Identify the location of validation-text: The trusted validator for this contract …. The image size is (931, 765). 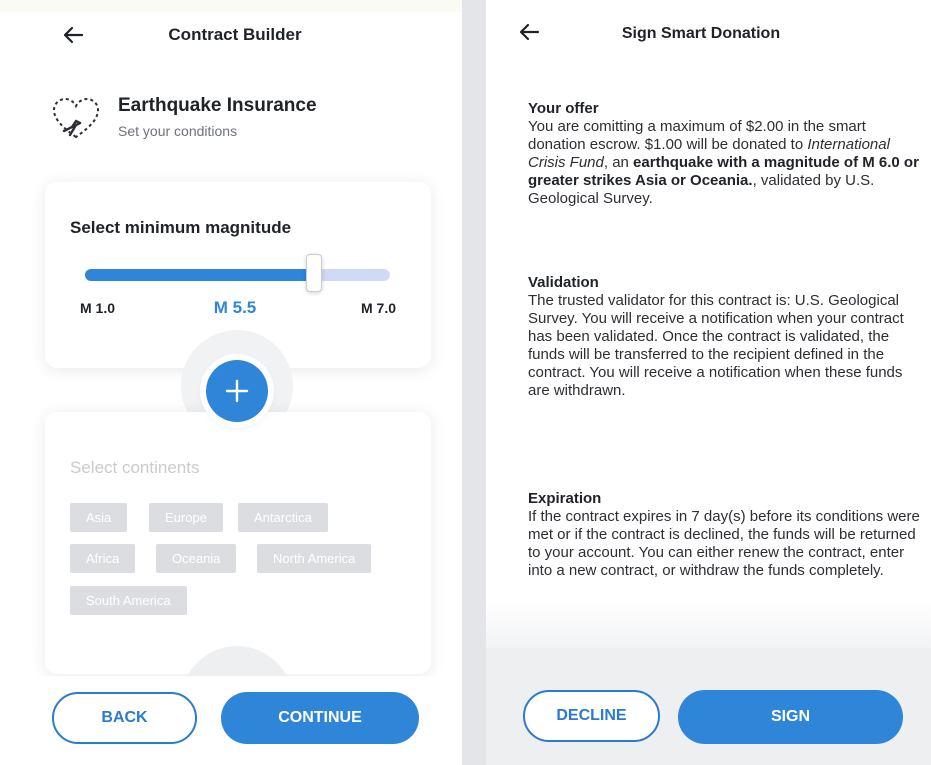
(716, 345).